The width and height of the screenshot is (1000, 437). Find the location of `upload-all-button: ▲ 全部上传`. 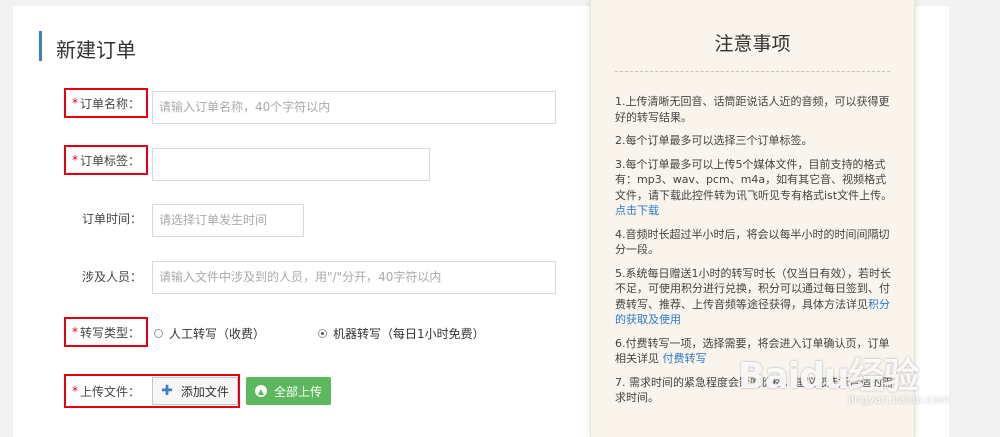

upload-all-button: ▲ 全部上传 is located at coordinates (288, 391).